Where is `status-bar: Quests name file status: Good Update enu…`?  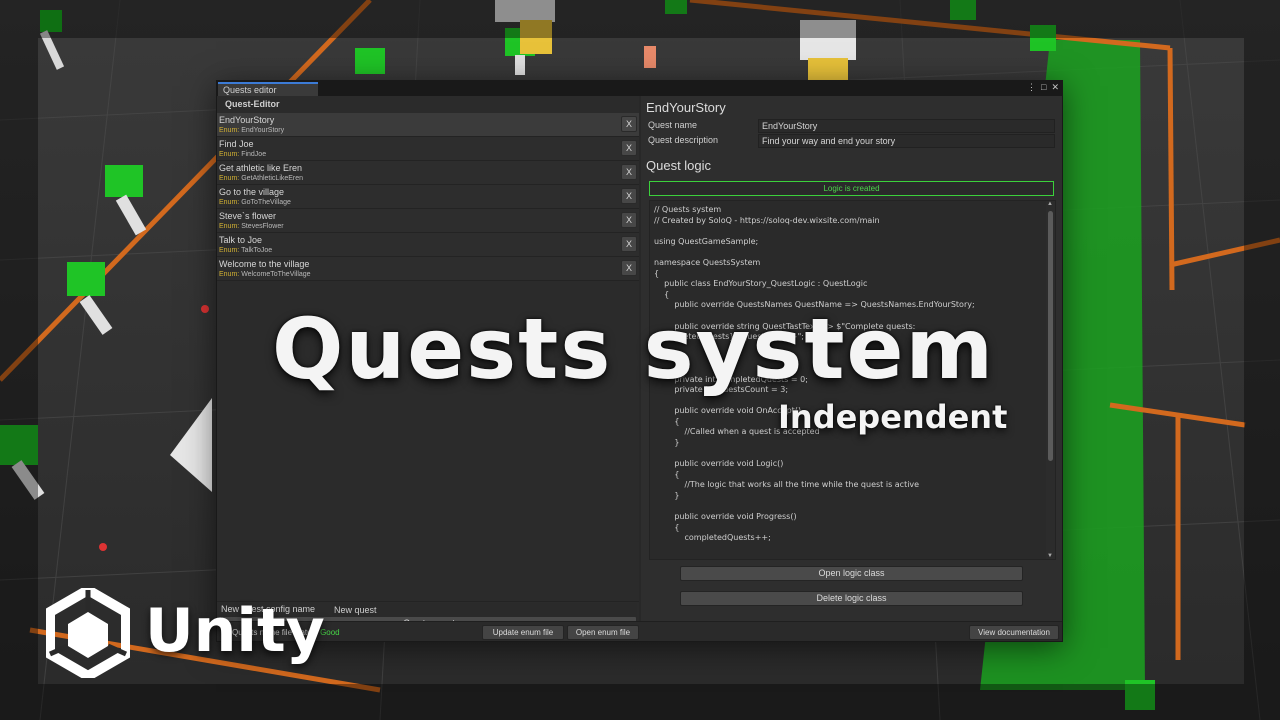 status-bar: Quests name file status: Good Update enu… is located at coordinates (639, 631).